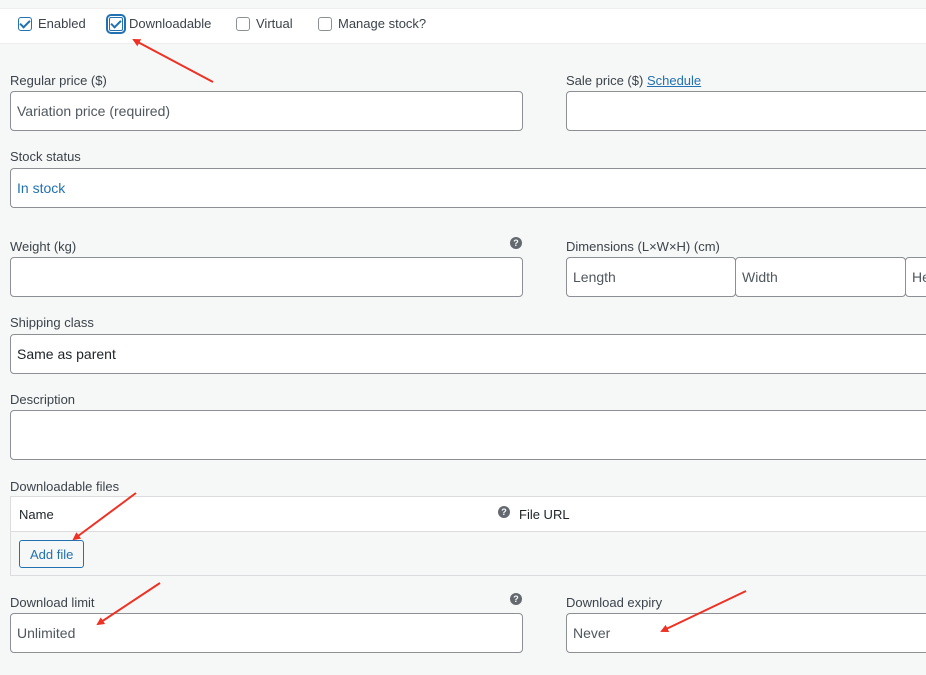  What do you see at coordinates (468, 536) in the screenshot?
I see `downloadable-files-table: Name ? File URL Add file` at bounding box center [468, 536].